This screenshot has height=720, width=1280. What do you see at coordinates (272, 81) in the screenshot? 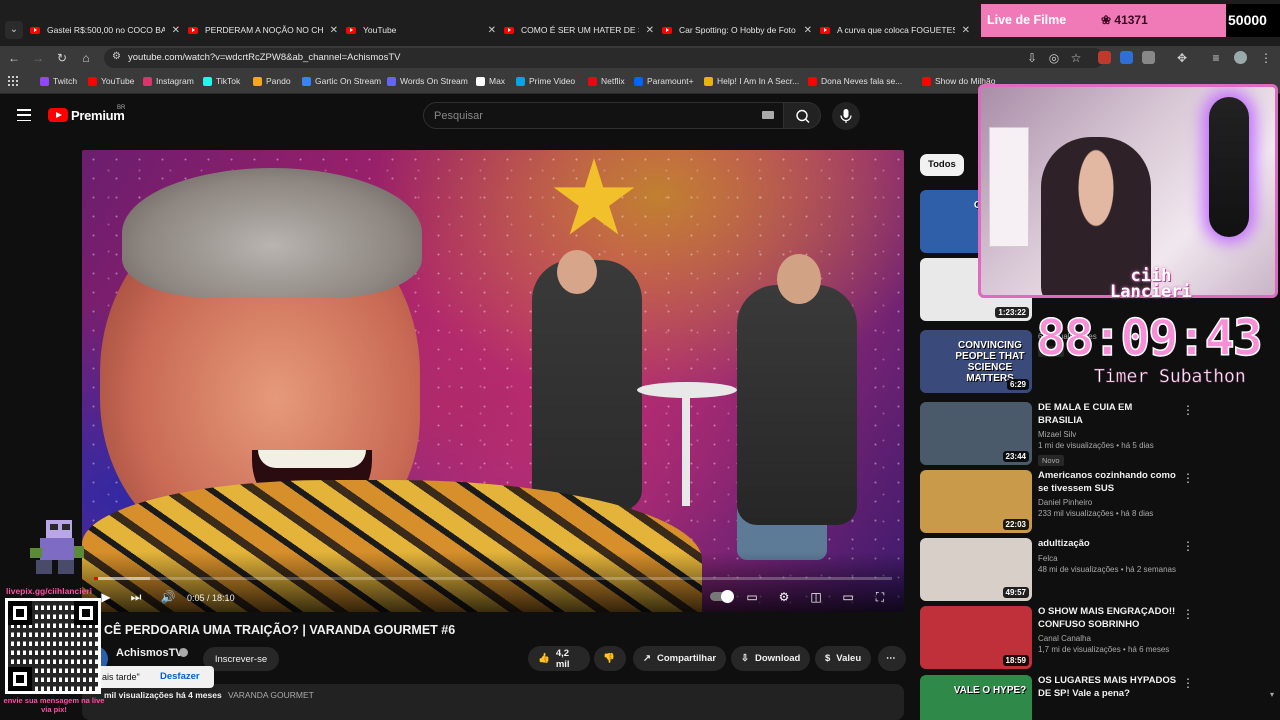
I see `bookmark-item: Pando` at bounding box center [272, 81].